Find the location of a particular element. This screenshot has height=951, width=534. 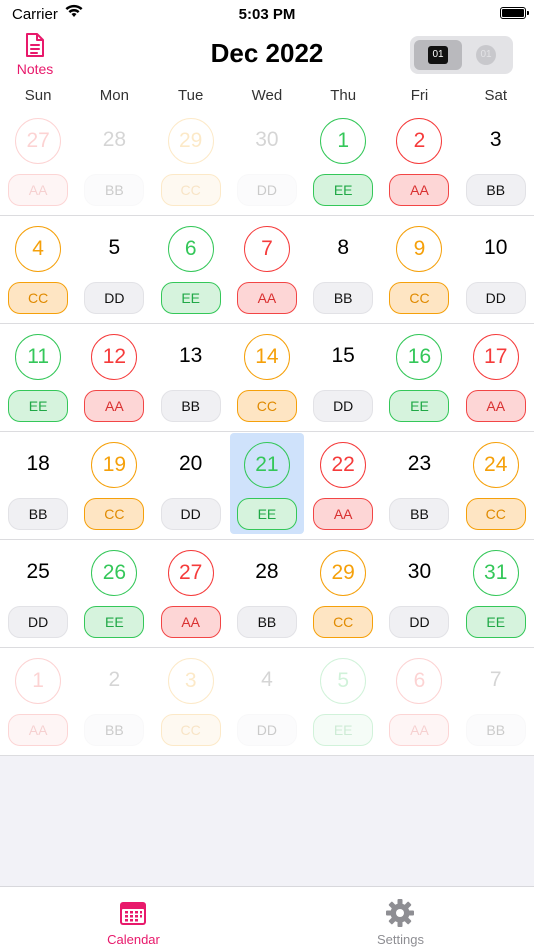

day-number: 18 is located at coordinates (38, 463).